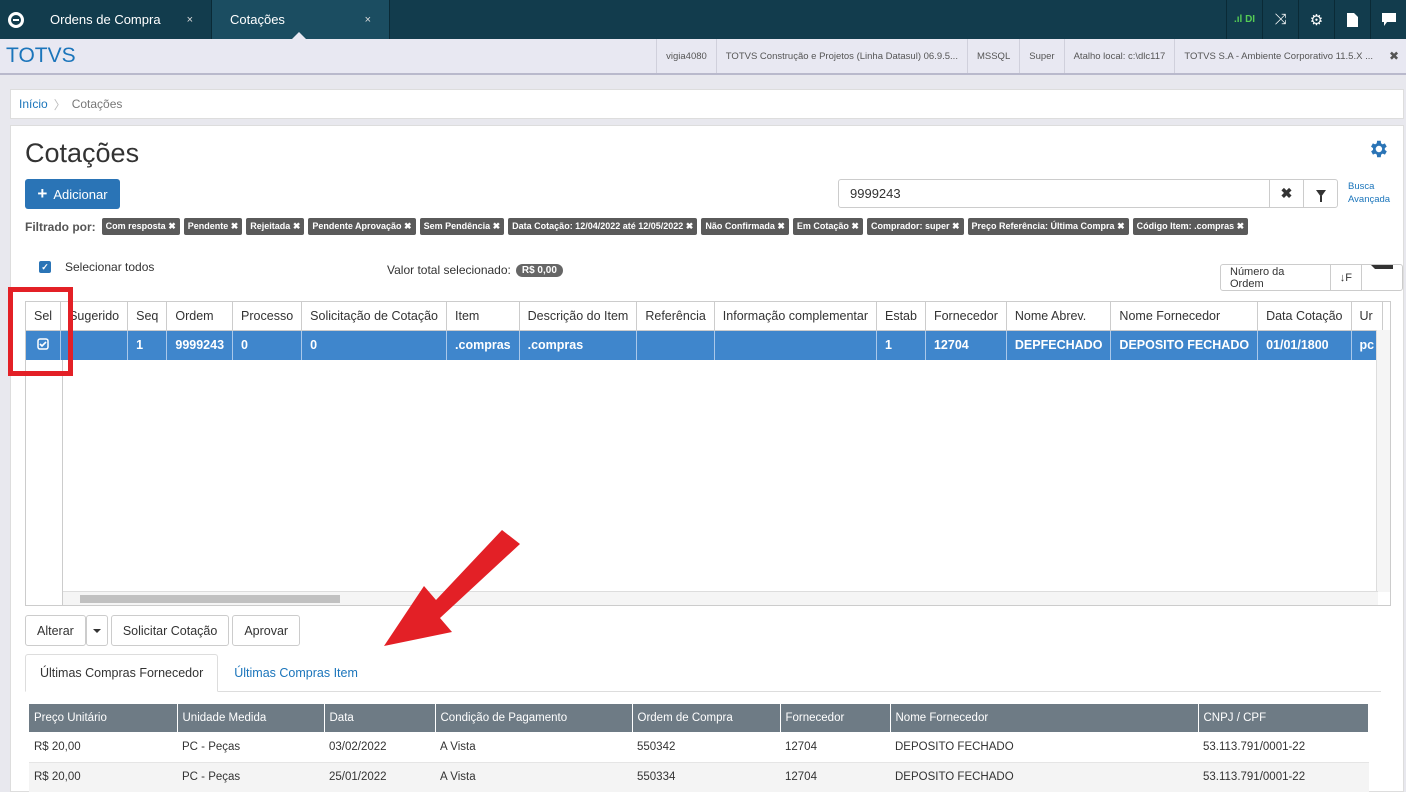  Describe the element at coordinates (462, 226) in the screenshot. I see `filter-chip: Sem Pendência ✖` at that location.